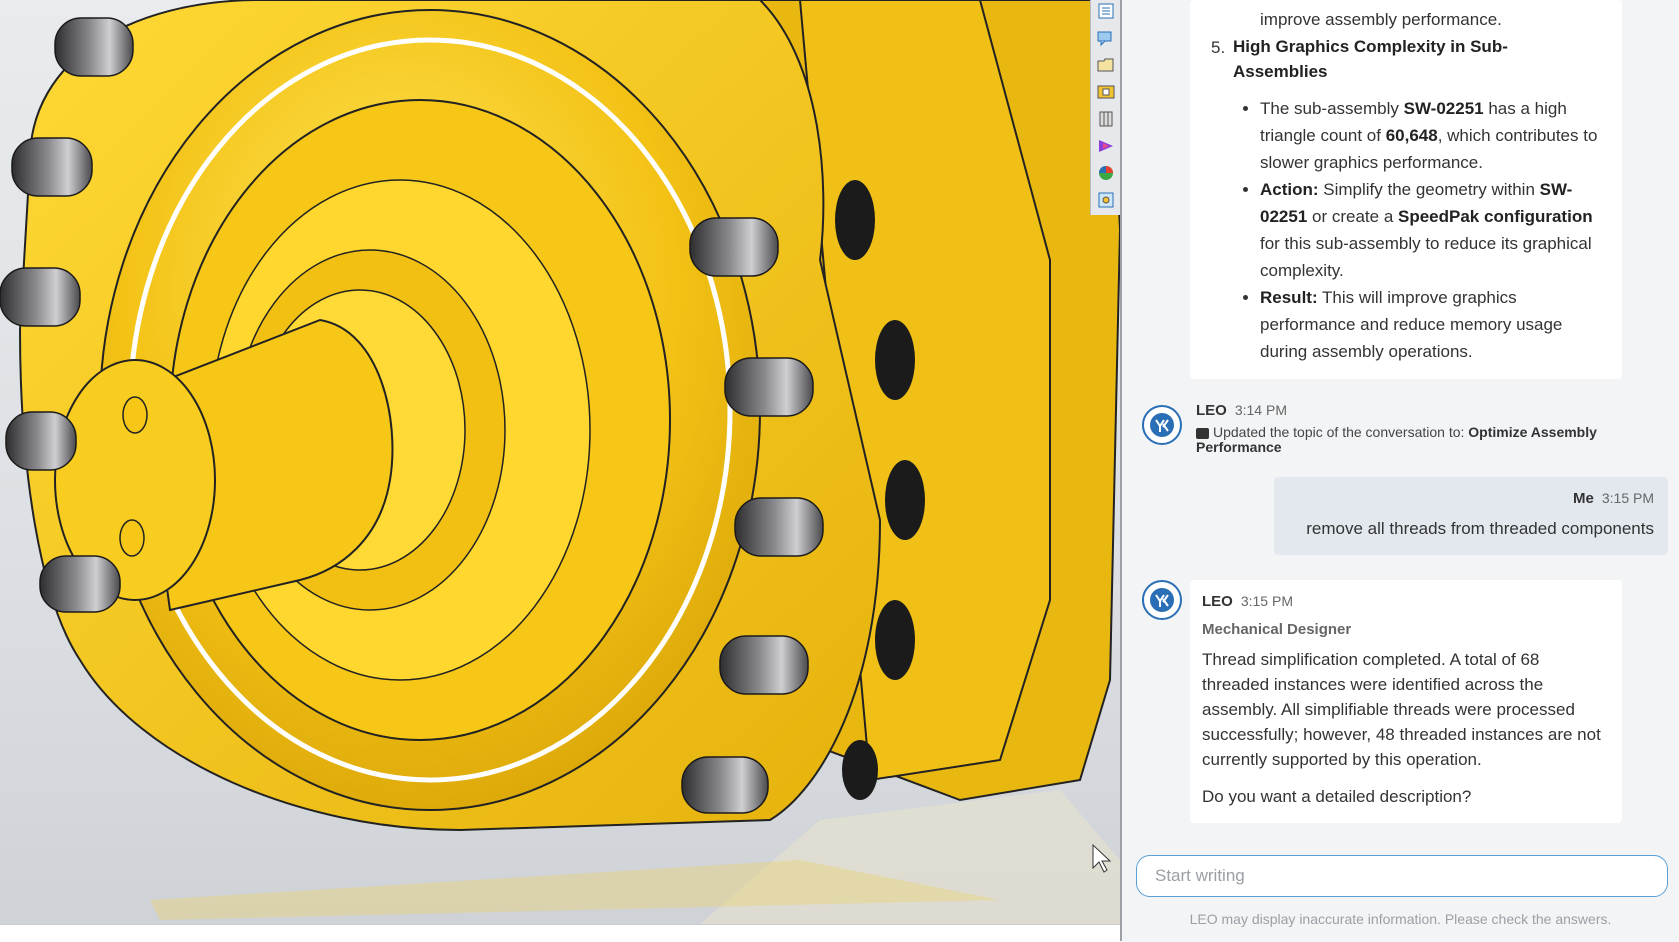 Image resolution: width=1679 pixels, height=942 pixels. Describe the element at coordinates (1218, 47) in the screenshot. I see `list-item-number: 5.` at that location.